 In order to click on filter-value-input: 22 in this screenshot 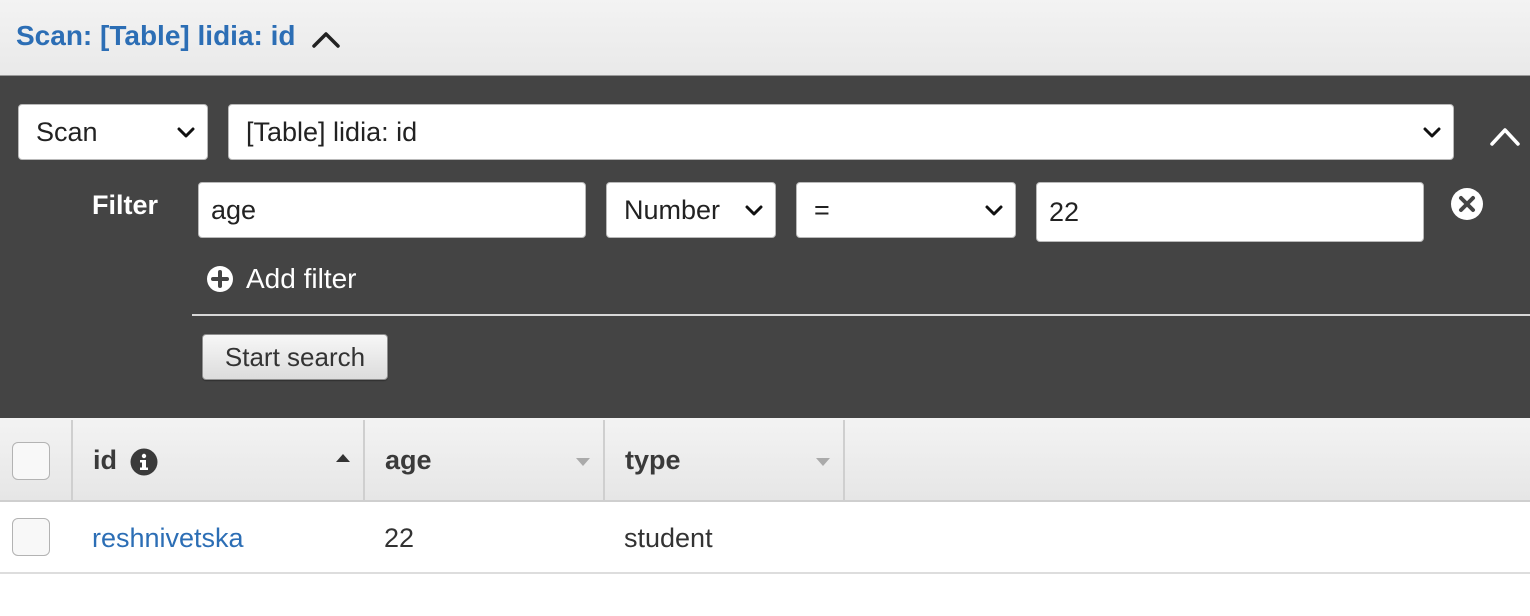, I will do `click(1230, 212)`.